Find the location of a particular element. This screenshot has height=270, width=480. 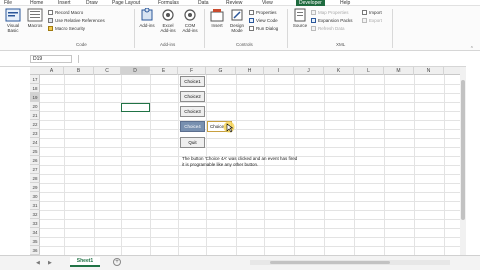

choice3-button: Choice3 is located at coordinates (192, 111).